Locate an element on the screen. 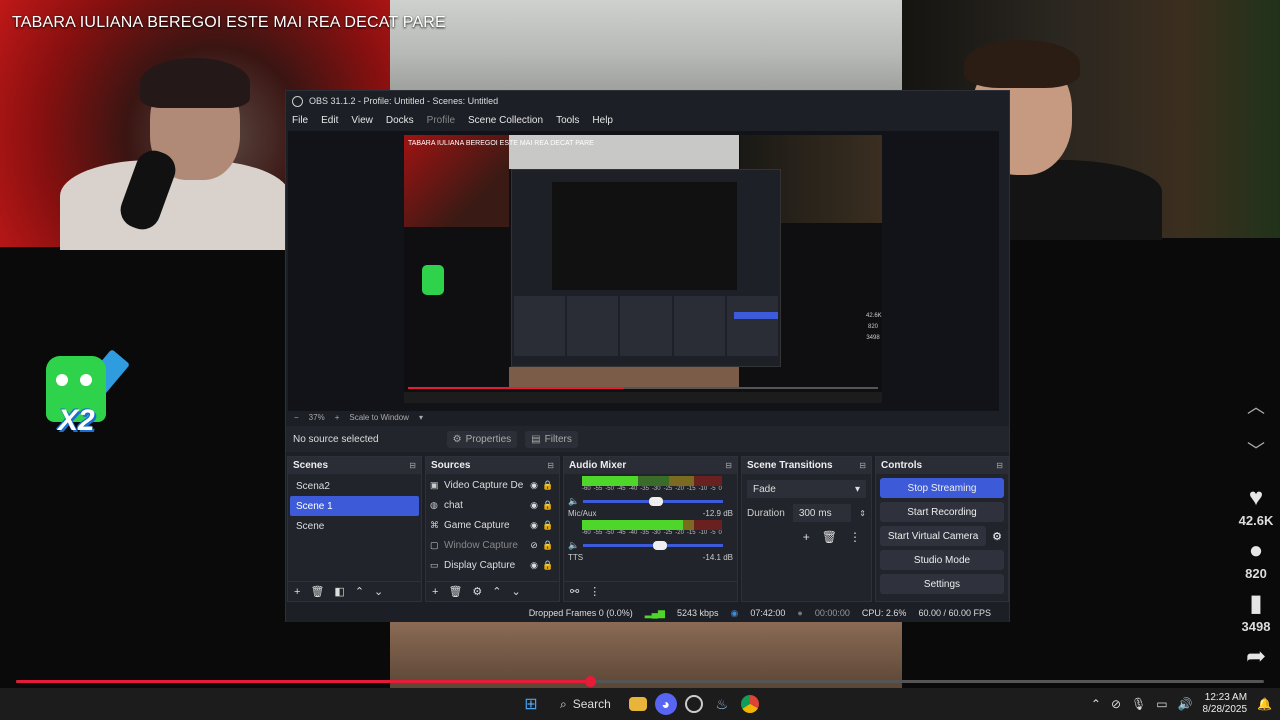 Image resolution: width=1280 pixels, height=720 pixels. scale-mode-dropdown-icon: ▾ is located at coordinates (421, 417).